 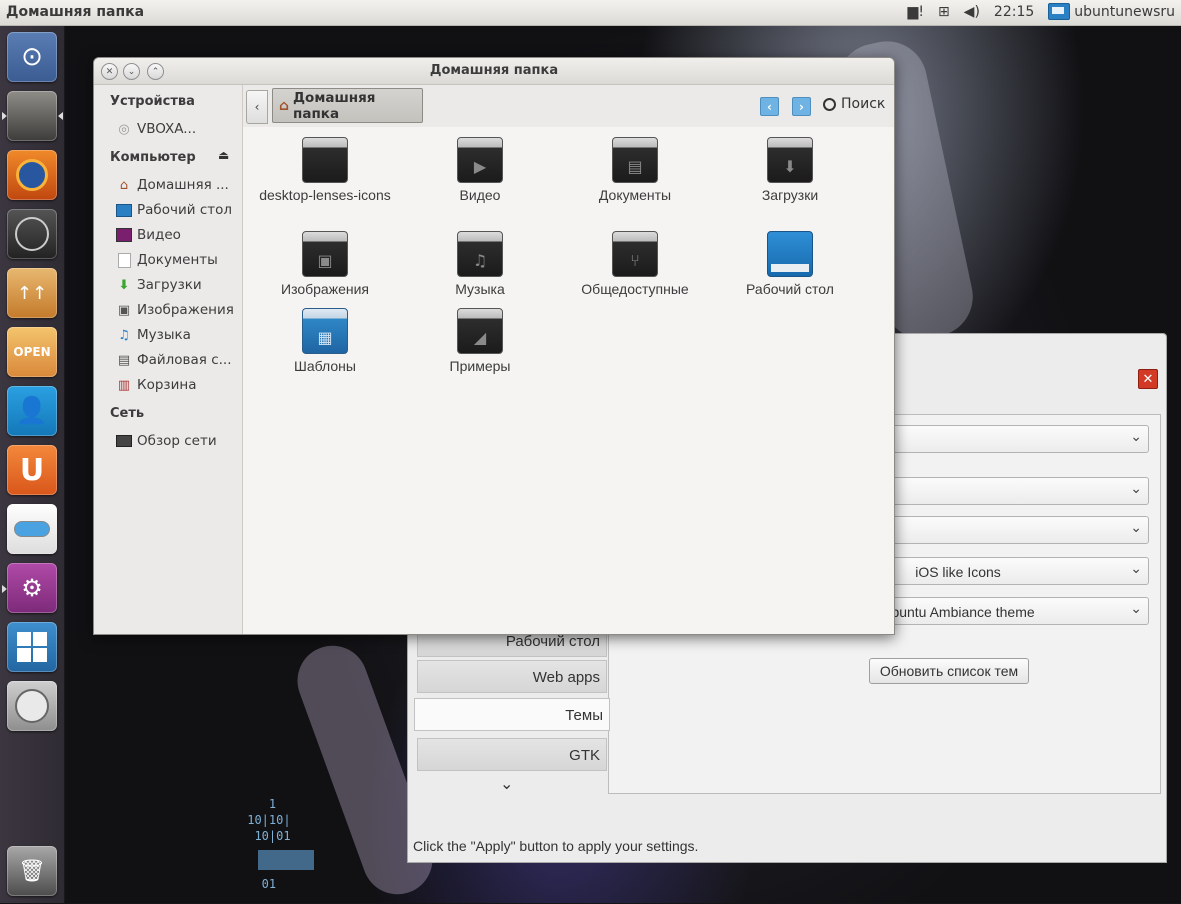 I want to click on message-icon: ▆!, so click(x=916, y=12).